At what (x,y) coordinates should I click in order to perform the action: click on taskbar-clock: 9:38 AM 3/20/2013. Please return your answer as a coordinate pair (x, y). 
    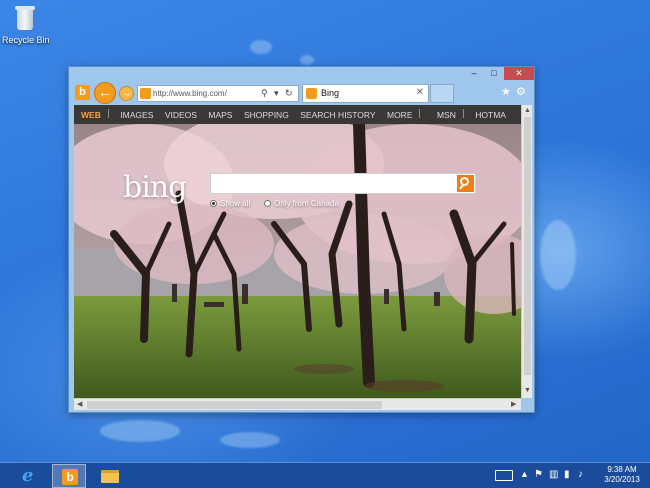
    Looking at the image, I should click on (622, 475).